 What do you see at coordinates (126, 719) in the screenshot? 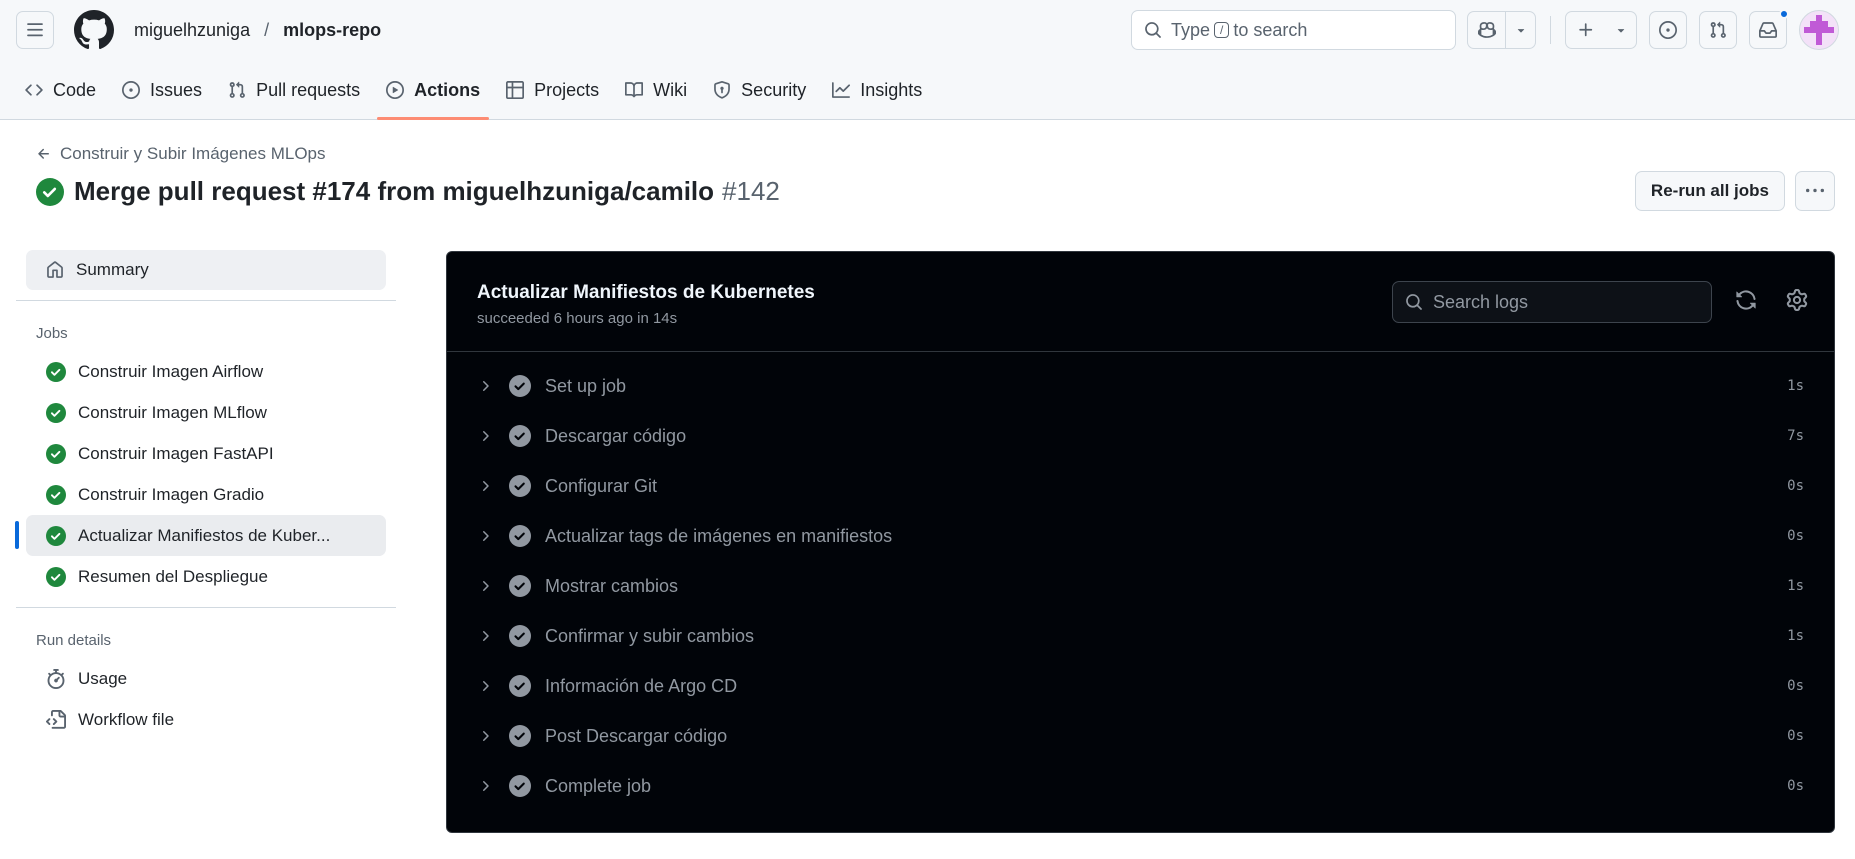
I see `sidebar-item-workflow-file-label: Workflow file` at bounding box center [126, 719].